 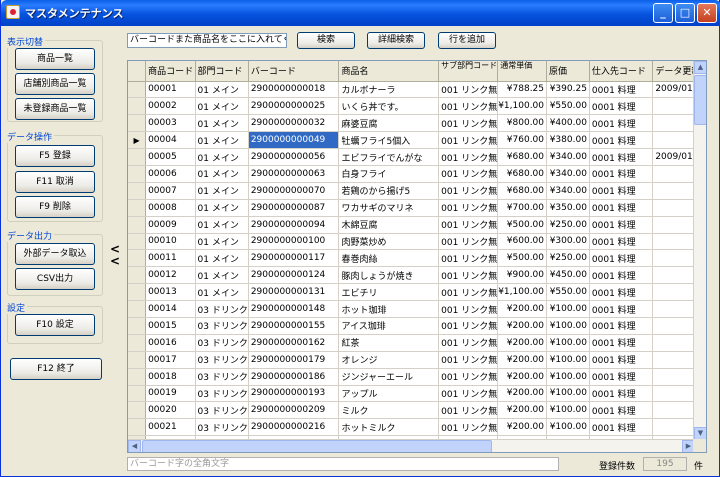 What do you see at coordinates (170, 292) in the screenshot?
I see `table-cell: 00013` at bounding box center [170, 292].